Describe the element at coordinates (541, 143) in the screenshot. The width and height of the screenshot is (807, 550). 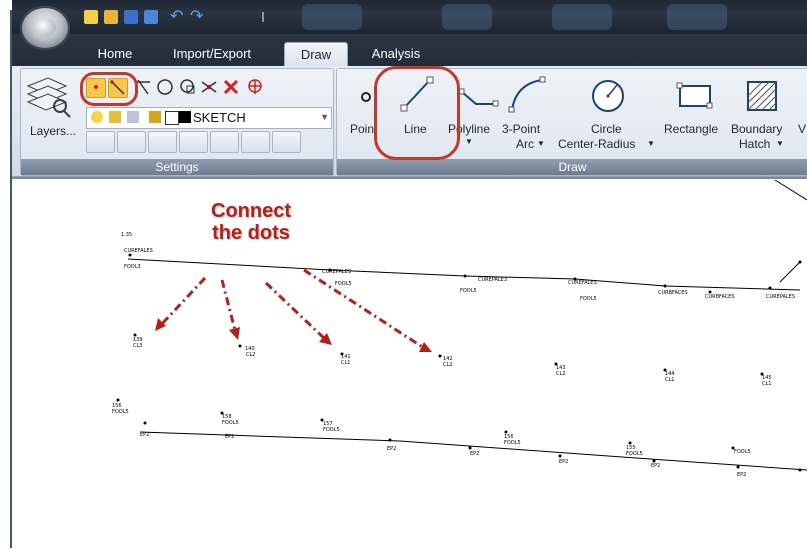
I see `arc-dropdown-icon: ▼` at that location.